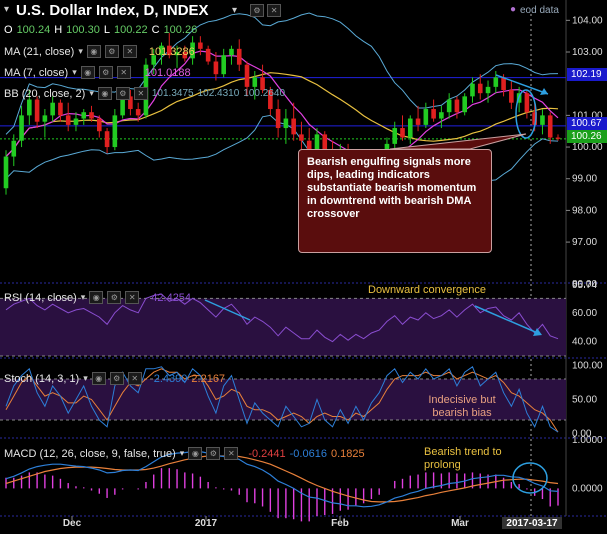  Describe the element at coordinates (539, 10) in the screenshot. I see `eod-label: eod data` at that location.